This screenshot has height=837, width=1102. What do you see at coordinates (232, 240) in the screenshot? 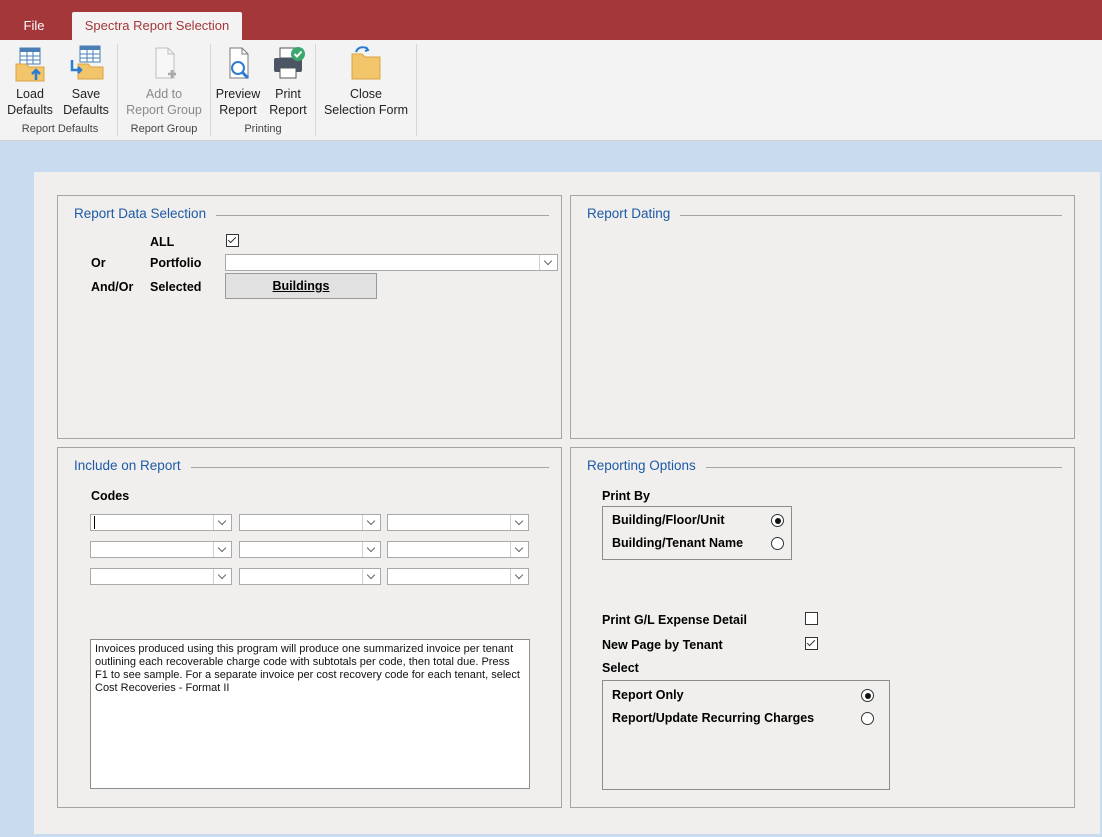
I see `all-checkbox` at bounding box center [232, 240].